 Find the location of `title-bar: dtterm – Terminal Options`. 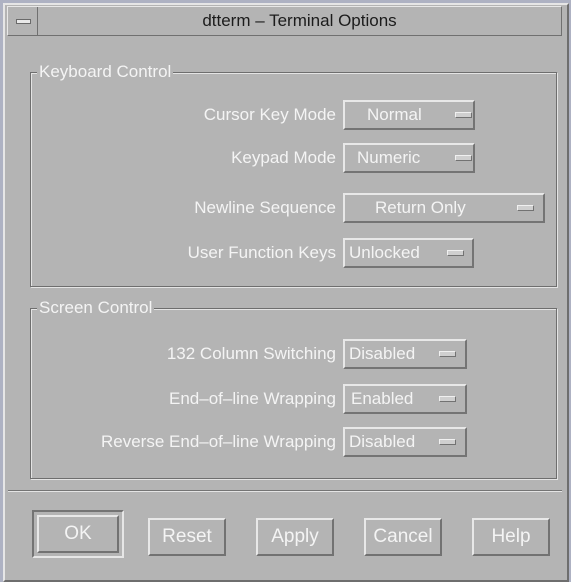

title-bar: dtterm – Terminal Options is located at coordinates (284, 21).